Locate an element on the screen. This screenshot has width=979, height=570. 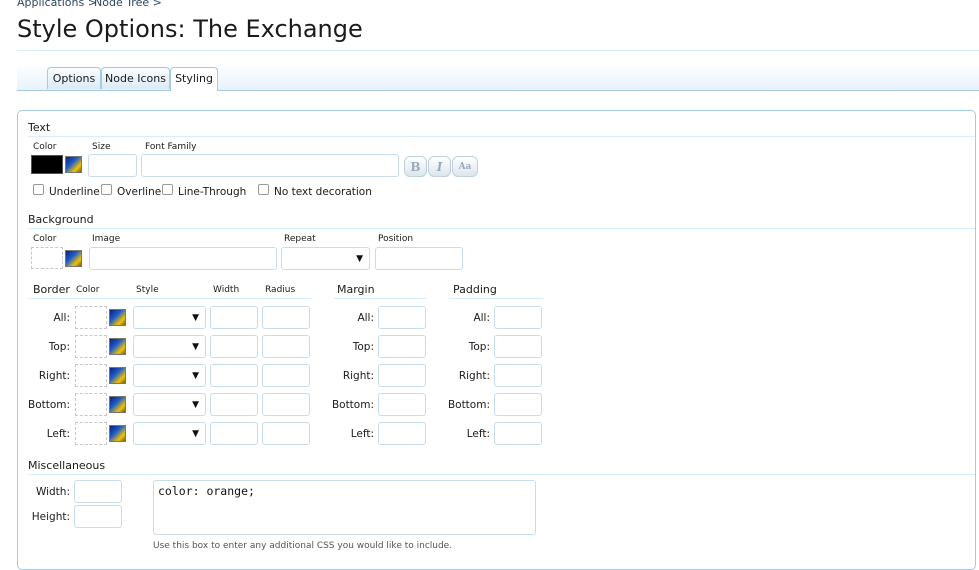
line-through-checkbox is located at coordinates (167, 189).